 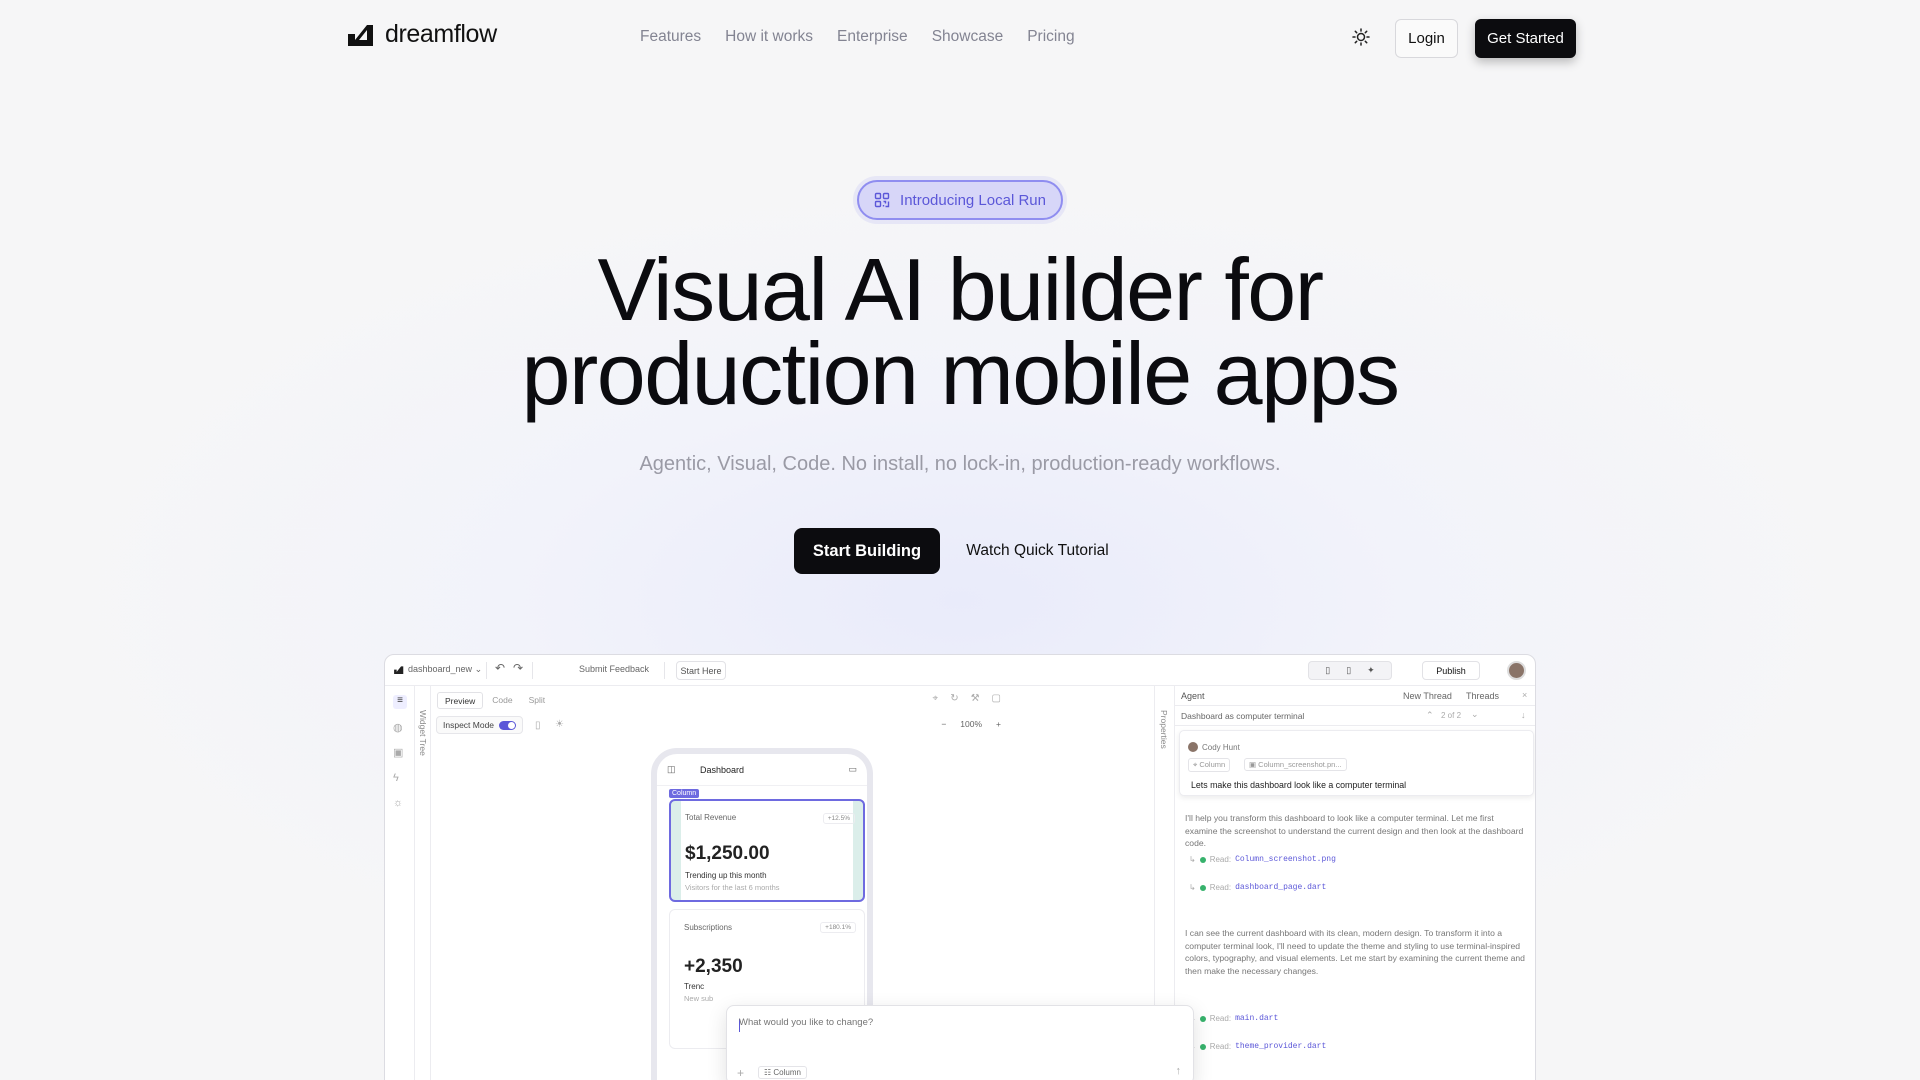 What do you see at coordinates (726, 875) in the screenshot?
I see `revenue-trend: Trending up this month` at bounding box center [726, 875].